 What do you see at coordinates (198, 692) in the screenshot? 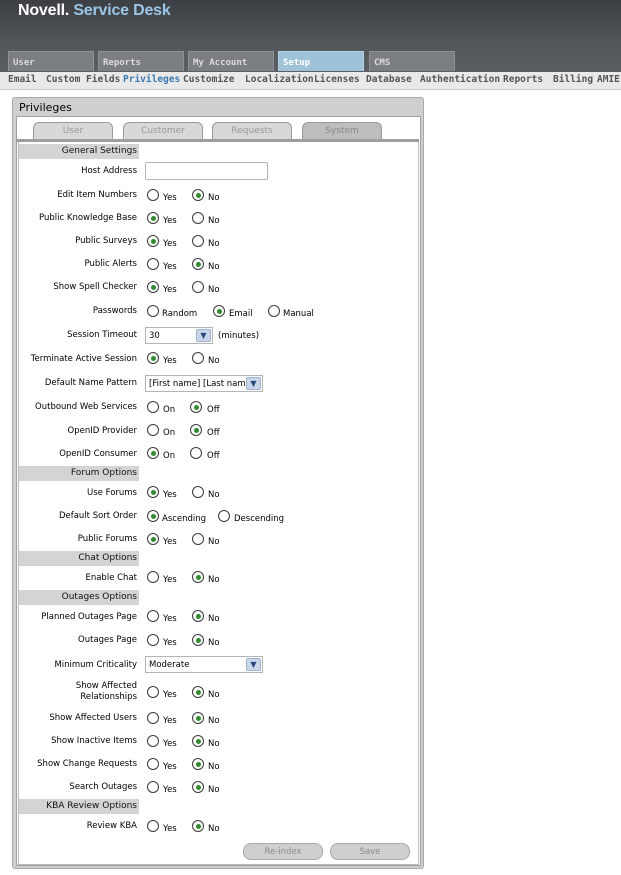
I see `affected-relationships-no-radio` at bounding box center [198, 692].